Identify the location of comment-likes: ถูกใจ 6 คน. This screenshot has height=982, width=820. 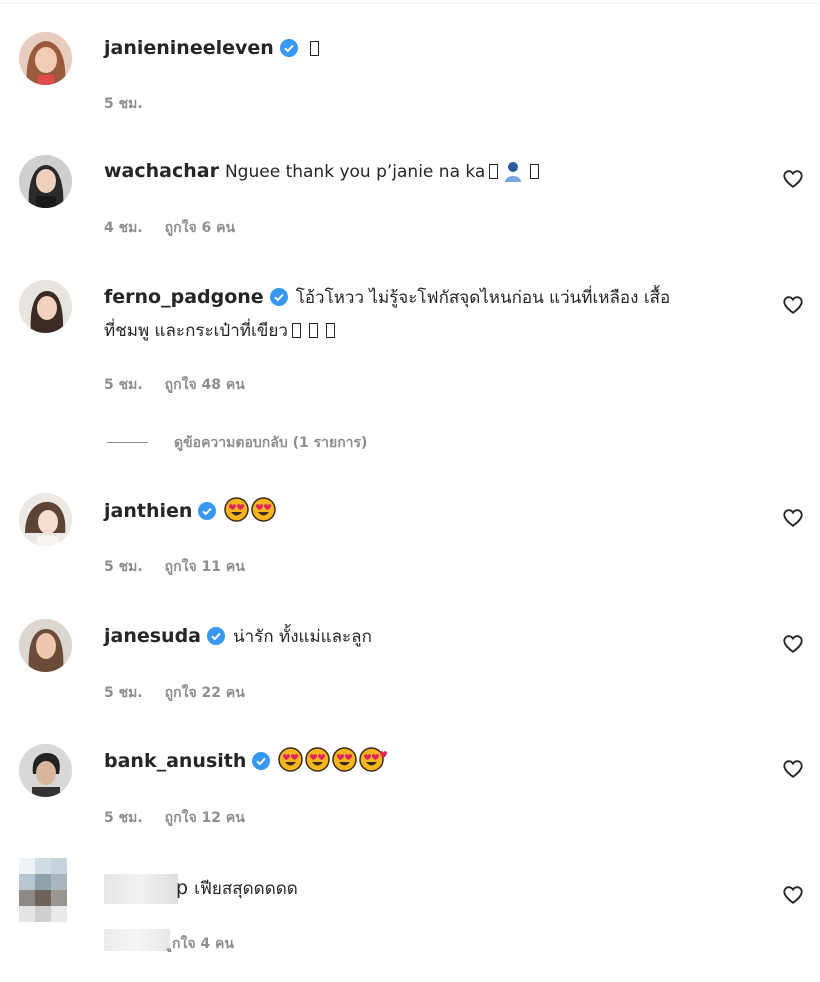
(200, 228).